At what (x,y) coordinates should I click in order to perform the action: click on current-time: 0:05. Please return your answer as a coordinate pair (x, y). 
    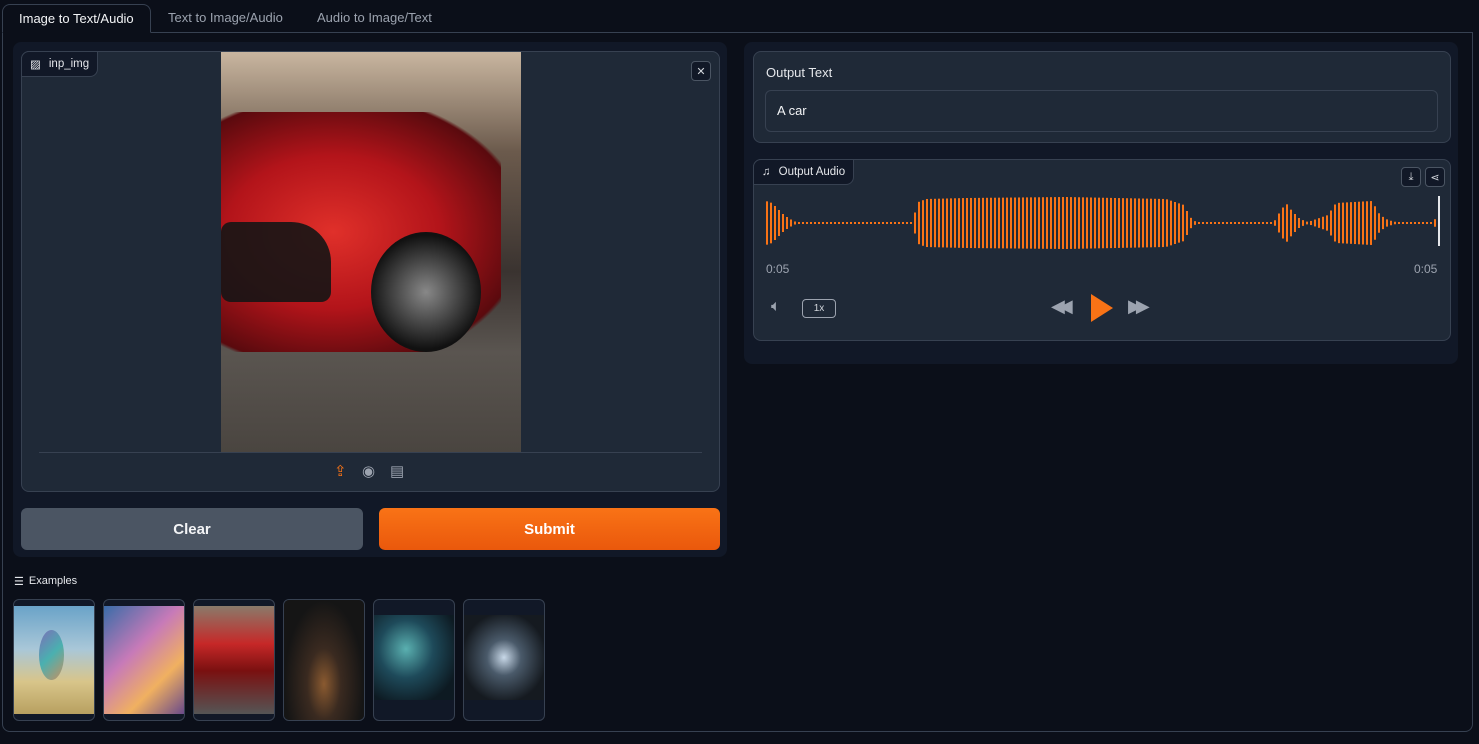
    Looking at the image, I should click on (778, 269).